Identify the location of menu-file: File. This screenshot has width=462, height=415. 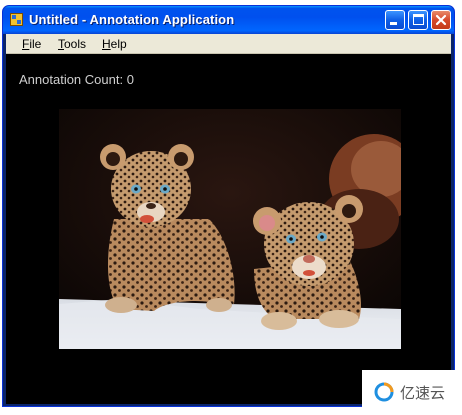
(31, 44).